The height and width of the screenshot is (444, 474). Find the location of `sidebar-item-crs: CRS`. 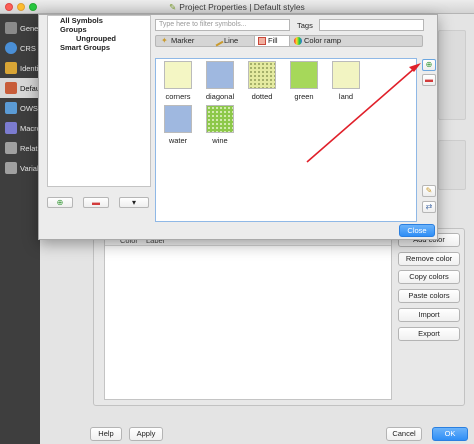

sidebar-item-crs: CRS is located at coordinates (20, 48).